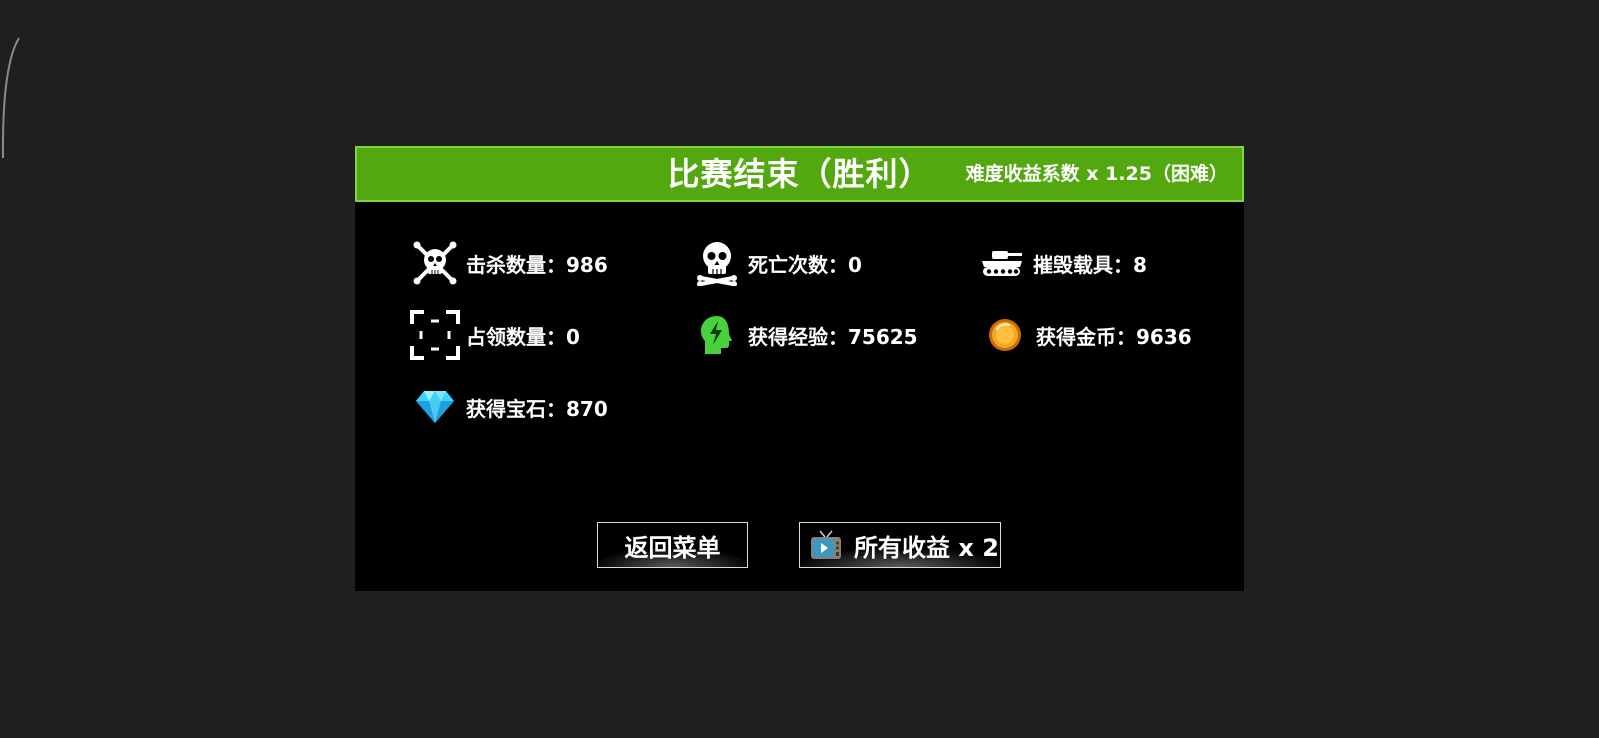 This screenshot has width=1599, height=738. Describe the element at coordinates (10, 98) in the screenshot. I see `corner-arc-decoration` at that location.